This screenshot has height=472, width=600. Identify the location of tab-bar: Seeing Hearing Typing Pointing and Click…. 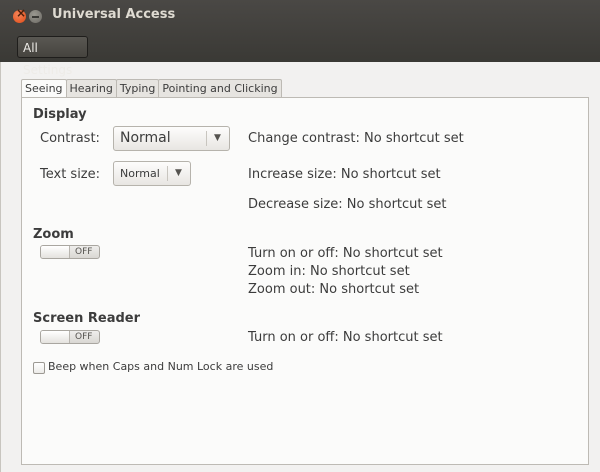
(151, 89).